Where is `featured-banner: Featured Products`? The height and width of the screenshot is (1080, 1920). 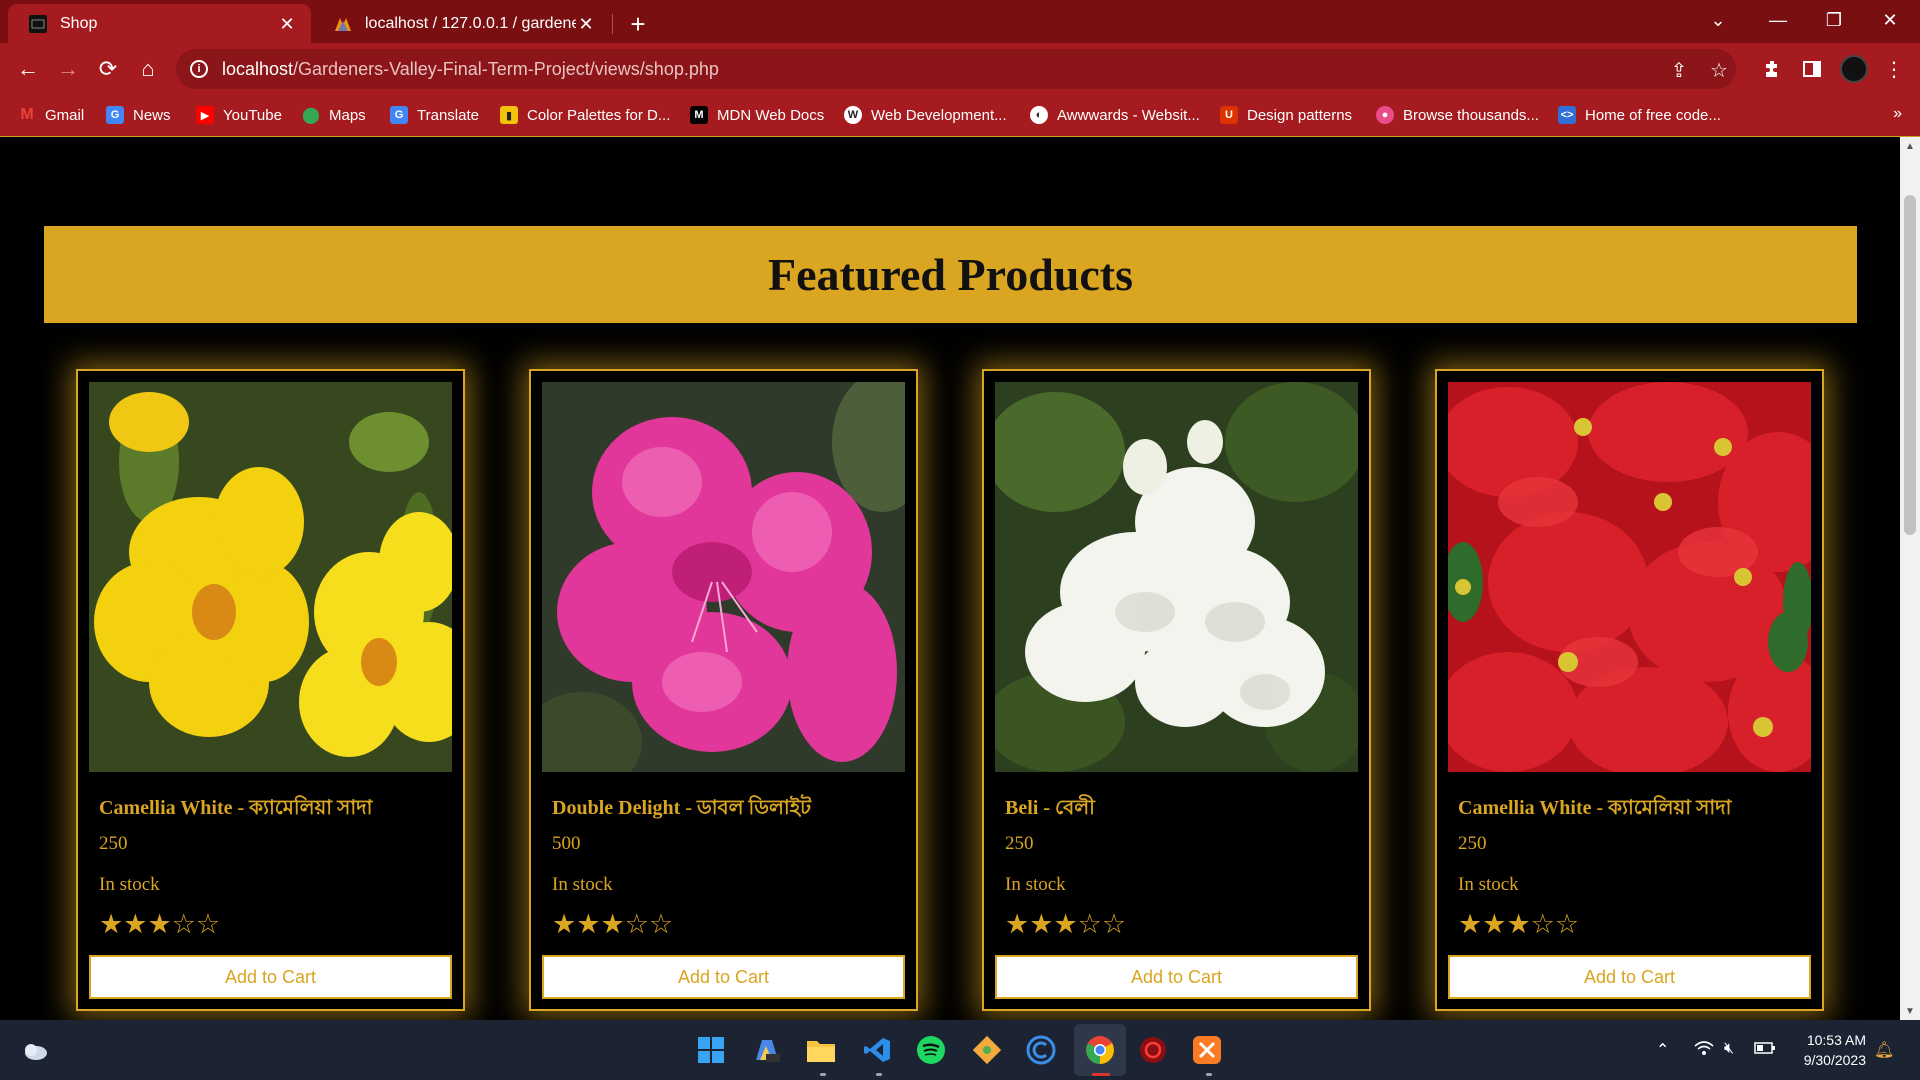
featured-banner: Featured Products is located at coordinates (950, 274).